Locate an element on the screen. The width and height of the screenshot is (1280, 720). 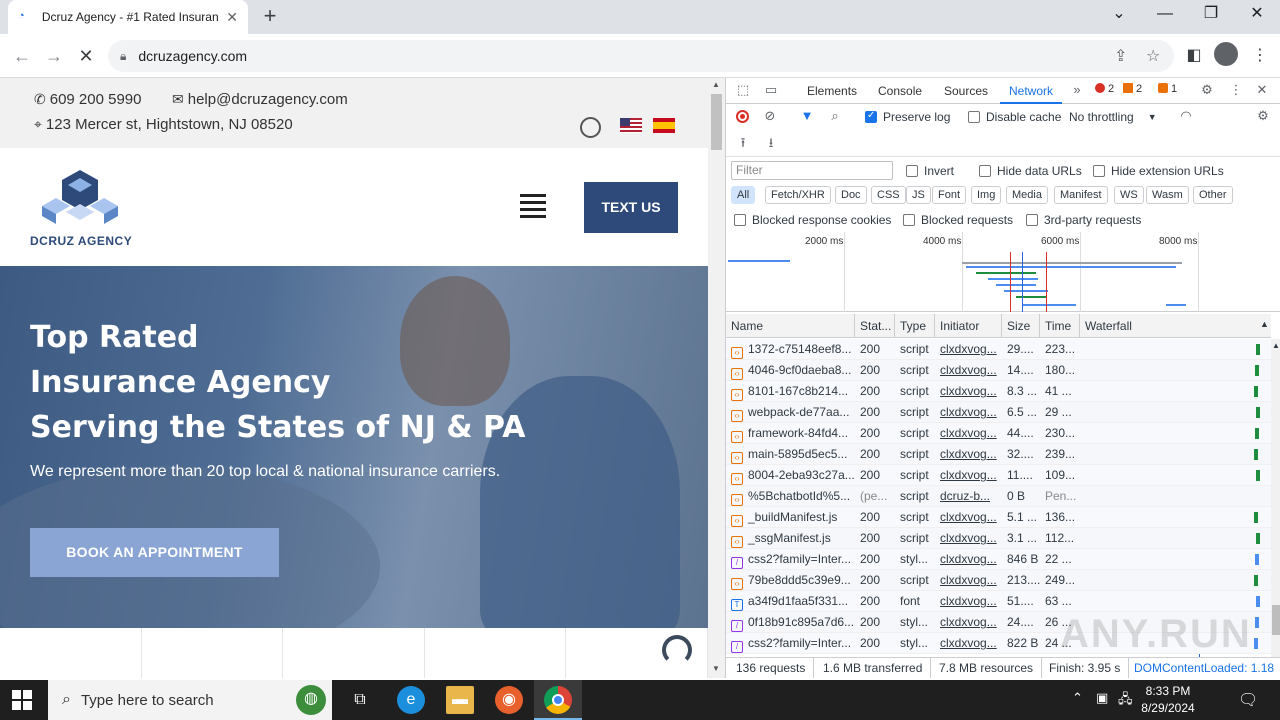
type-filter-css: CSS is located at coordinates (888, 195).